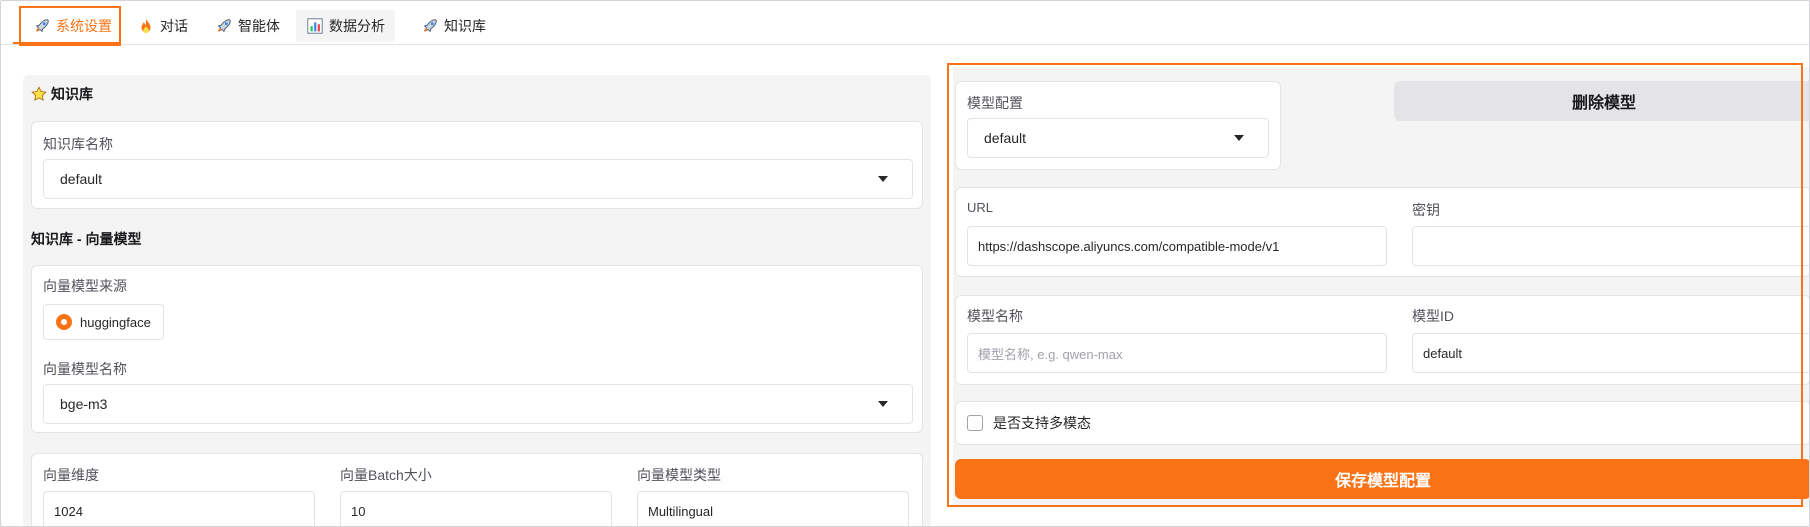 This screenshot has width=1810, height=527. I want to click on radio-huggingface: huggingface, so click(103, 322).